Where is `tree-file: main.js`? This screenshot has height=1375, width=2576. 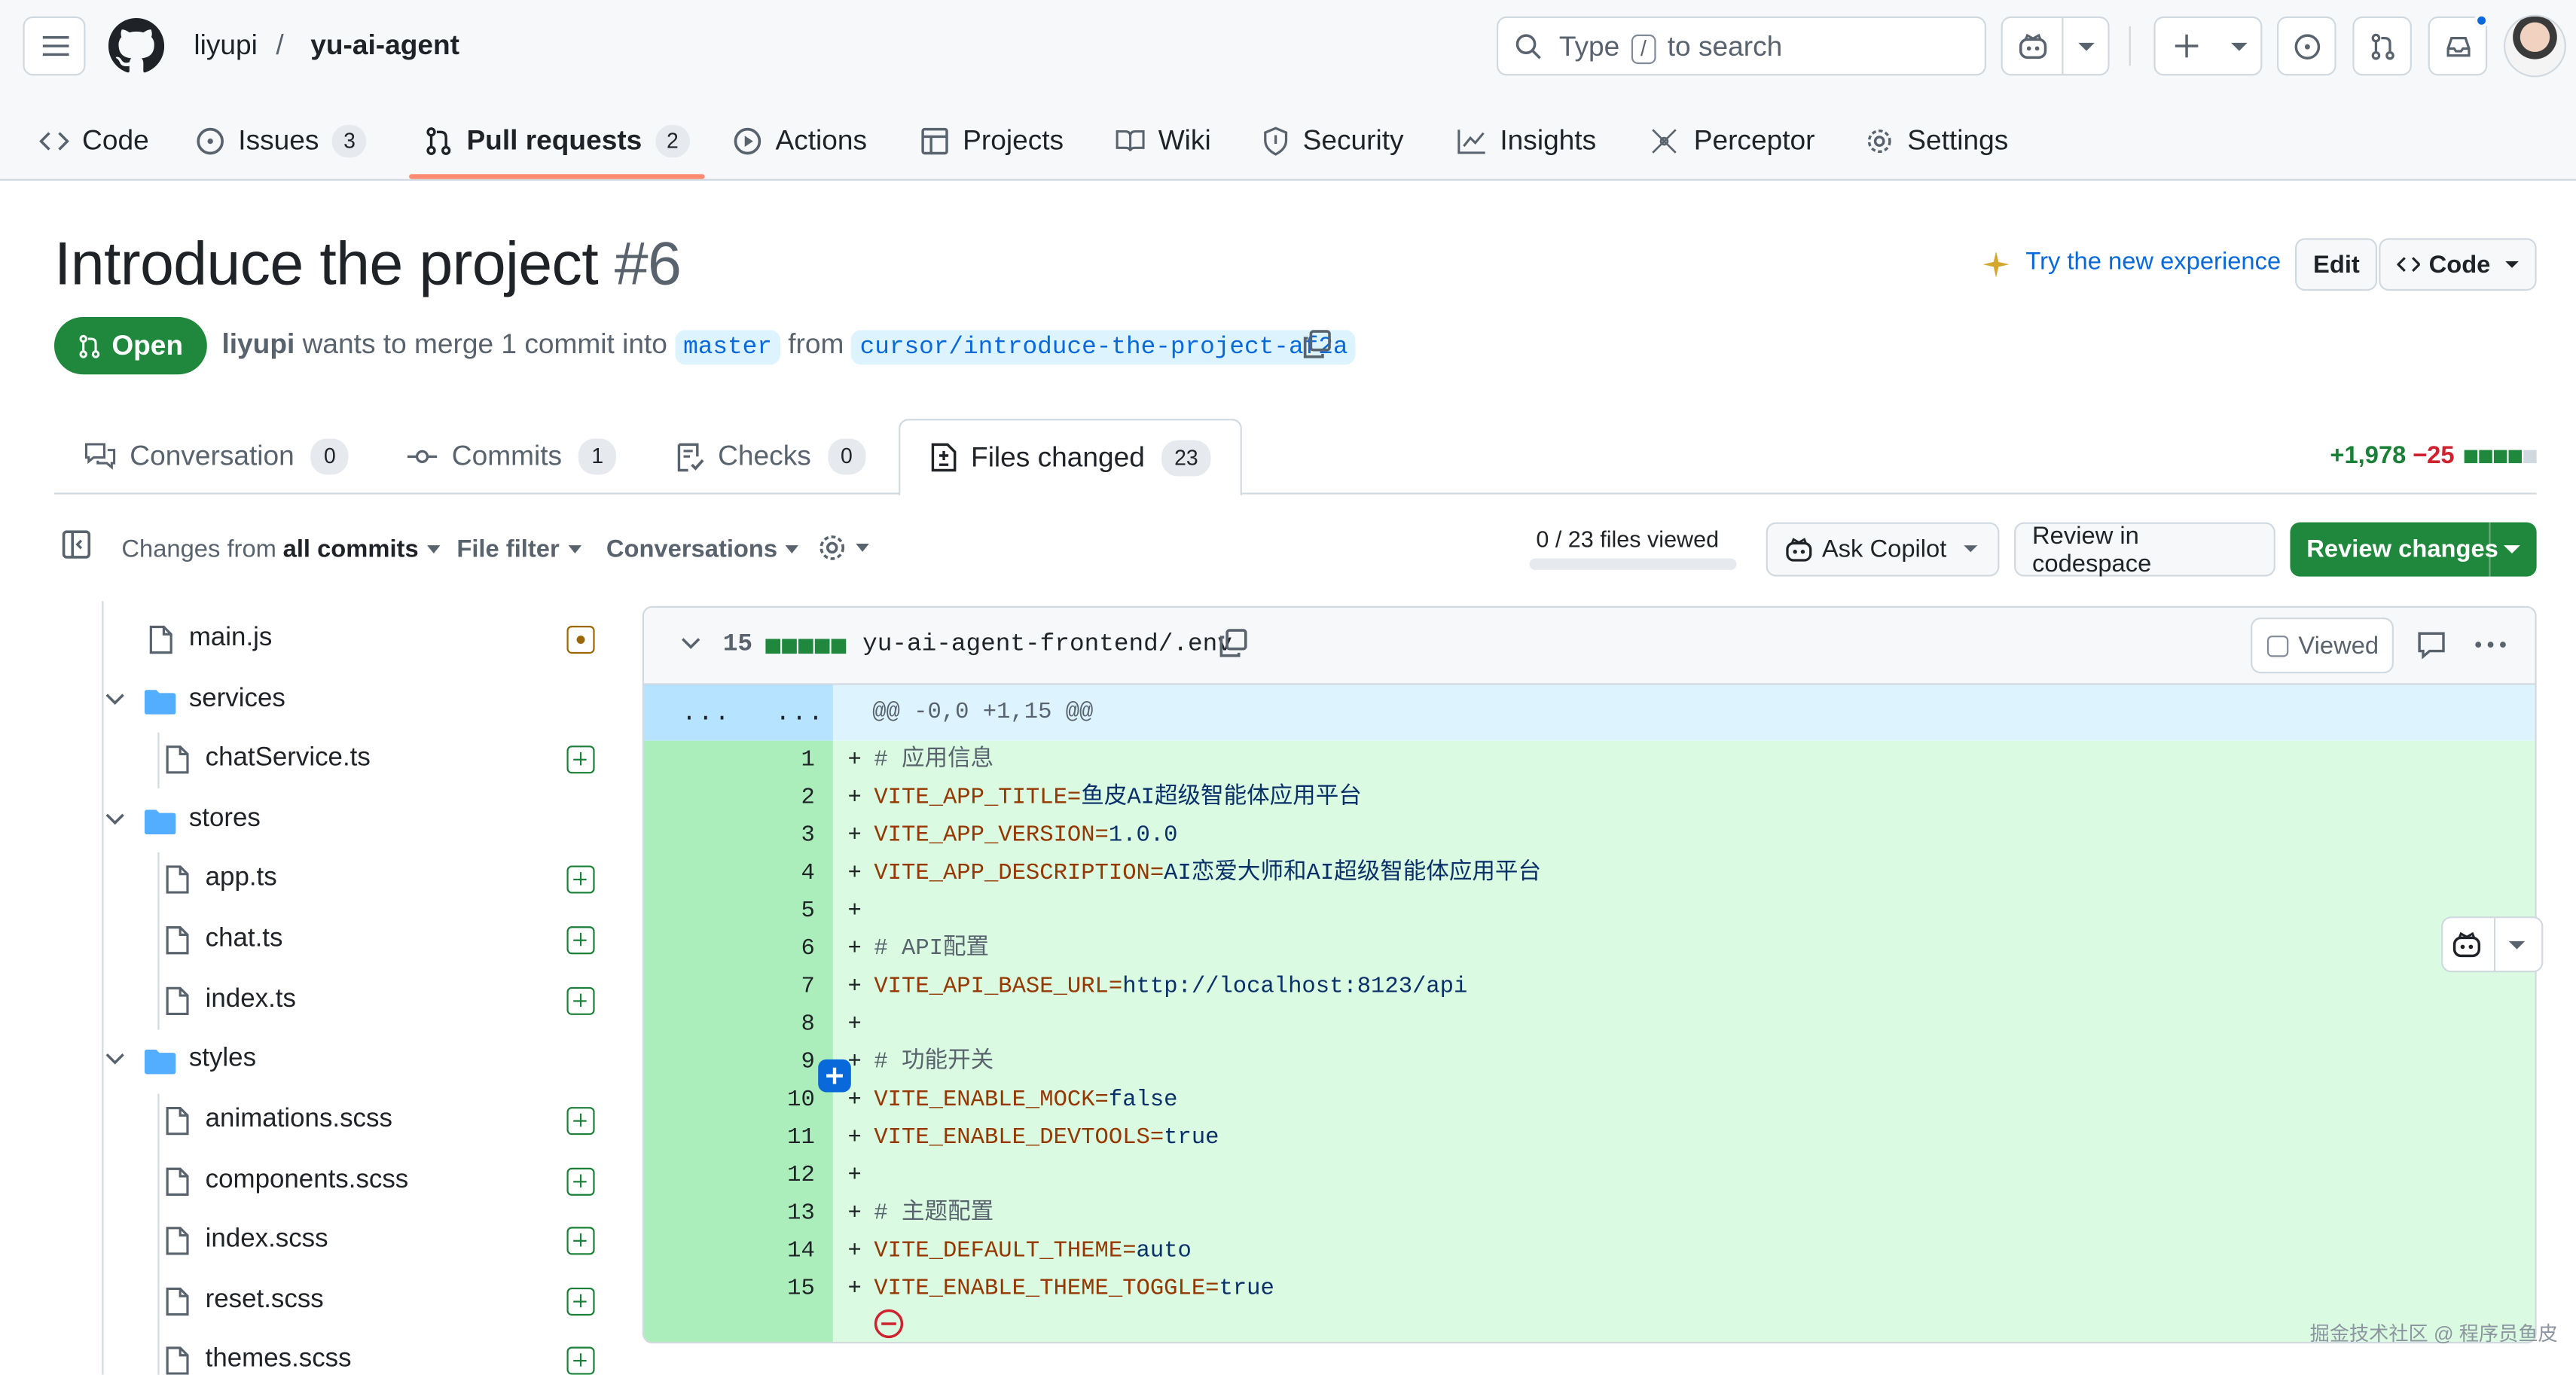
tree-file: main.js is located at coordinates (311, 641).